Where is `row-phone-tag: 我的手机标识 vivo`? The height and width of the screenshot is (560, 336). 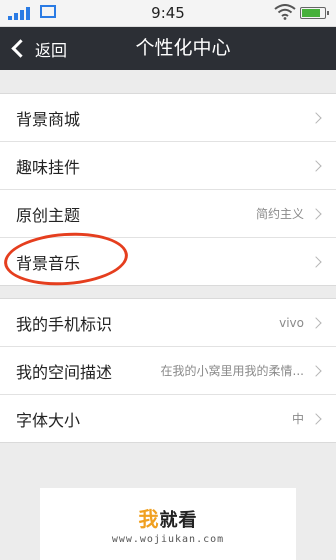 row-phone-tag: 我的手机标识 vivo is located at coordinates (168, 323).